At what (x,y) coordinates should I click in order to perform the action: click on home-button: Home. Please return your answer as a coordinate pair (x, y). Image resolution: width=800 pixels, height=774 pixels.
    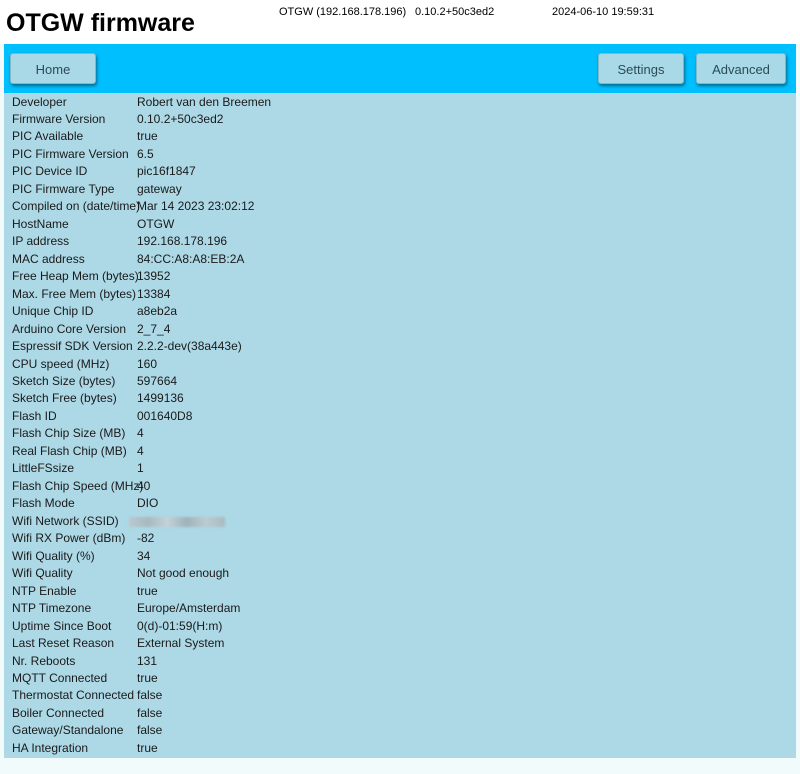
    Looking at the image, I should click on (53, 68).